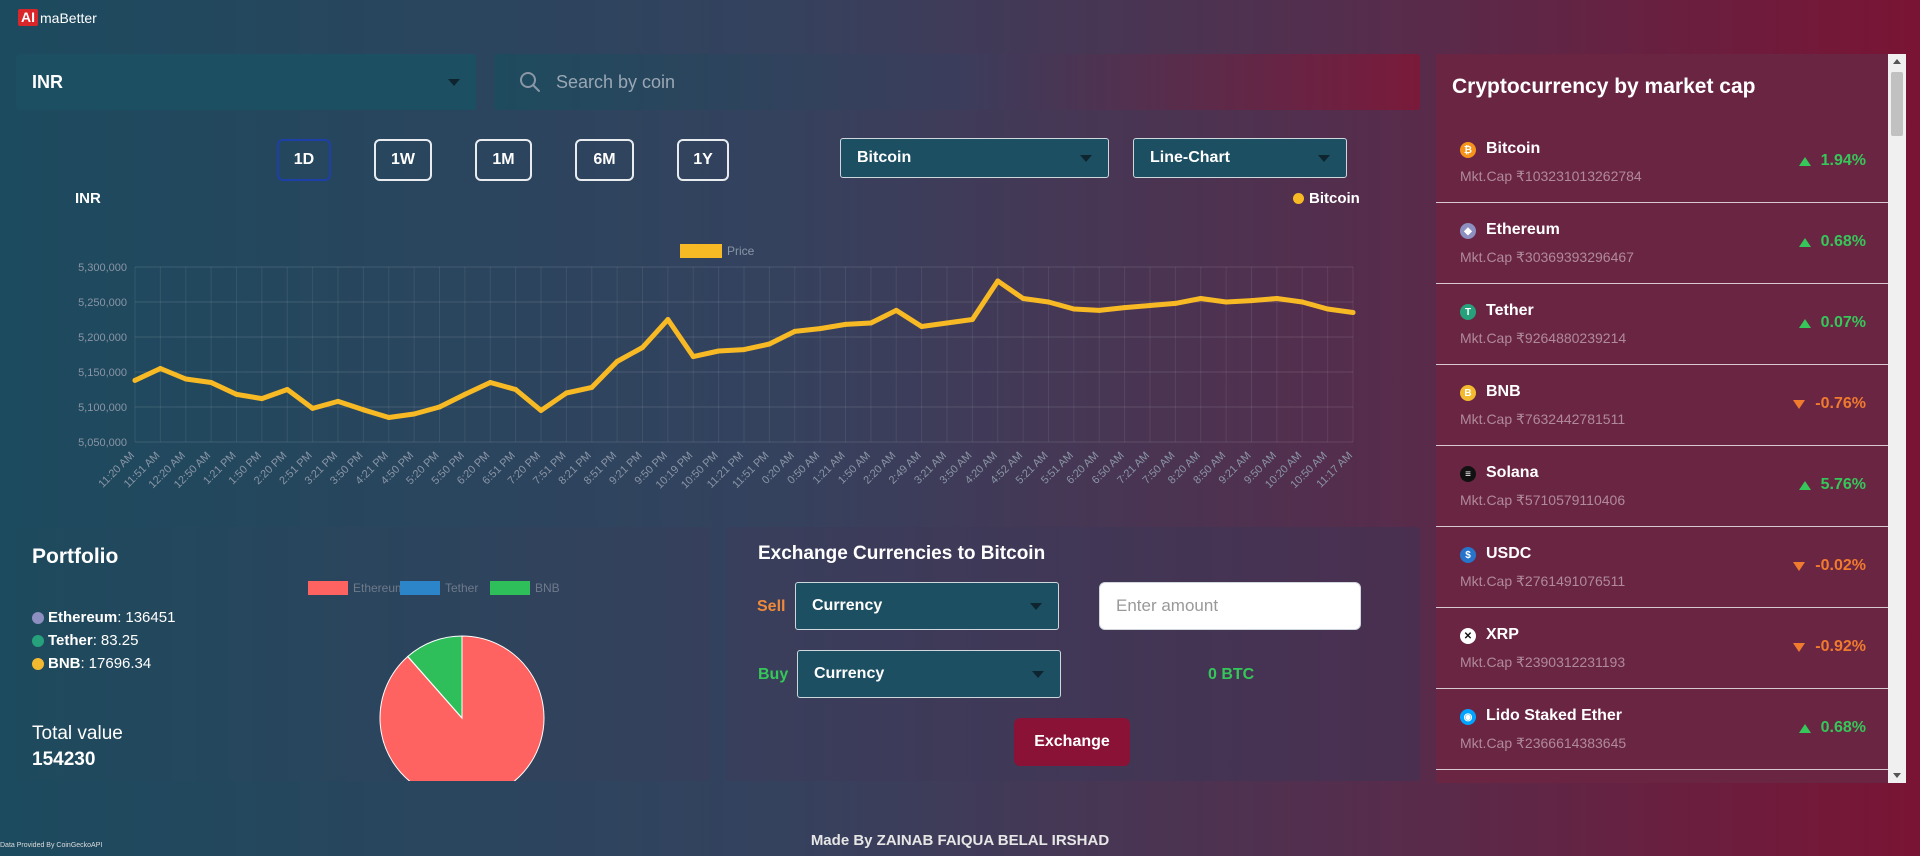 The image size is (1920, 856). What do you see at coordinates (304, 160) in the screenshot?
I see `range-1d-button: 1D` at bounding box center [304, 160].